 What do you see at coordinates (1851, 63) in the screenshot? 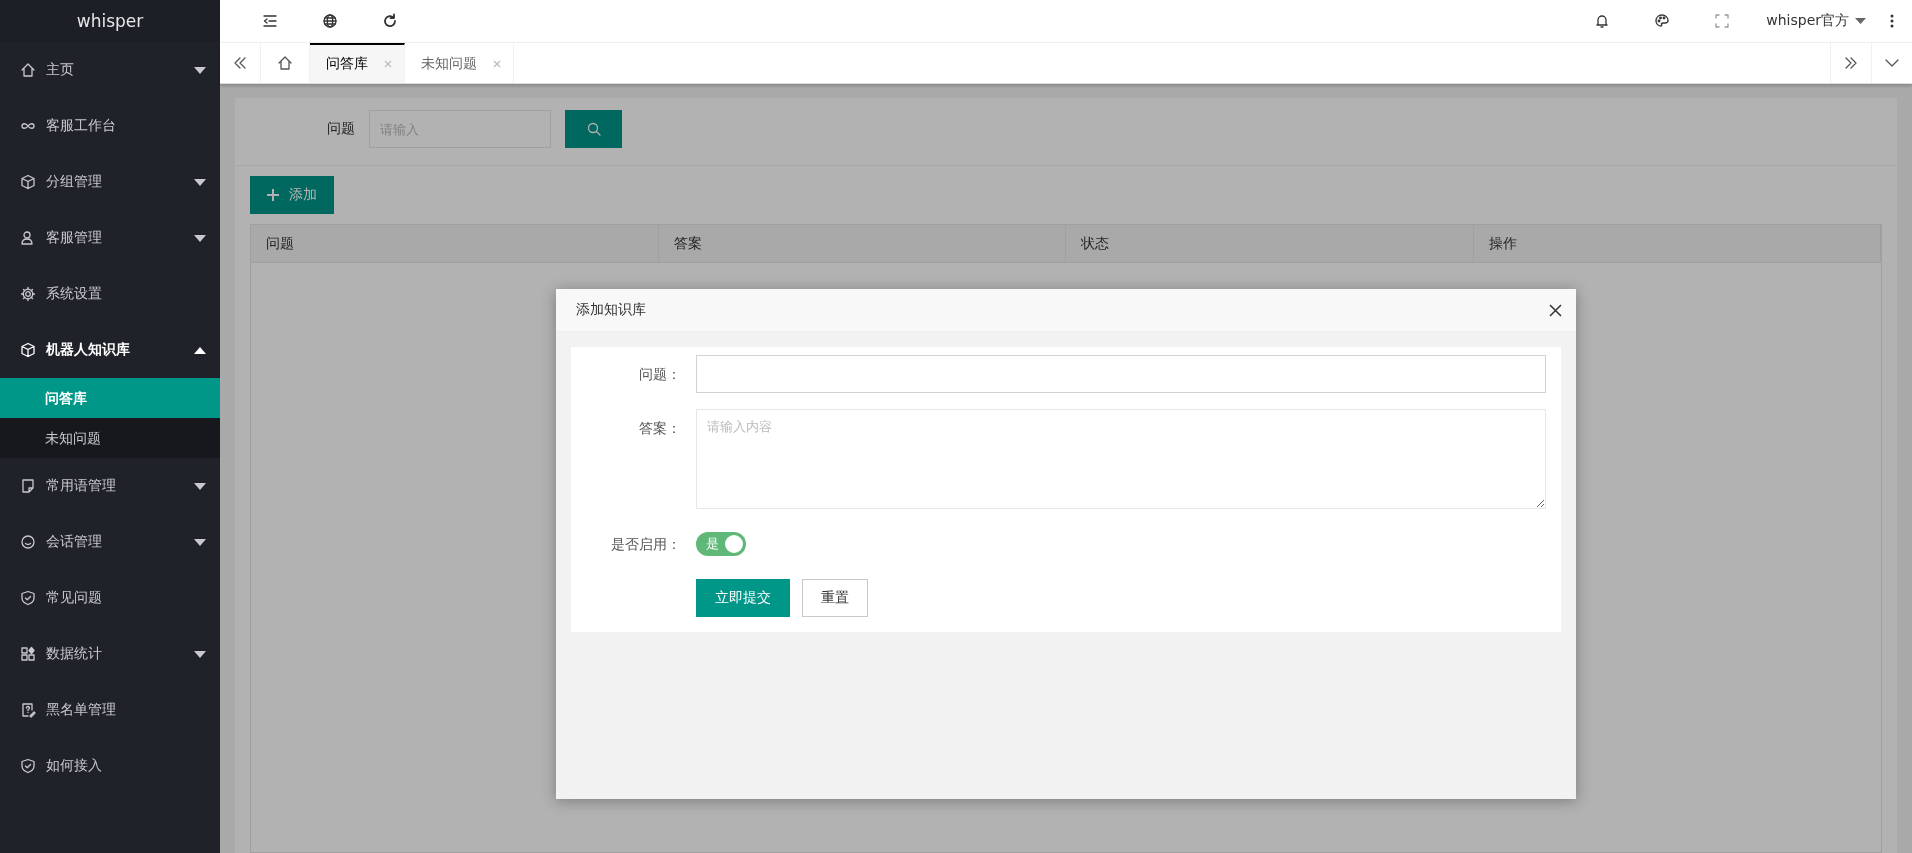
I see `double-chevron-right-icon` at bounding box center [1851, 63].